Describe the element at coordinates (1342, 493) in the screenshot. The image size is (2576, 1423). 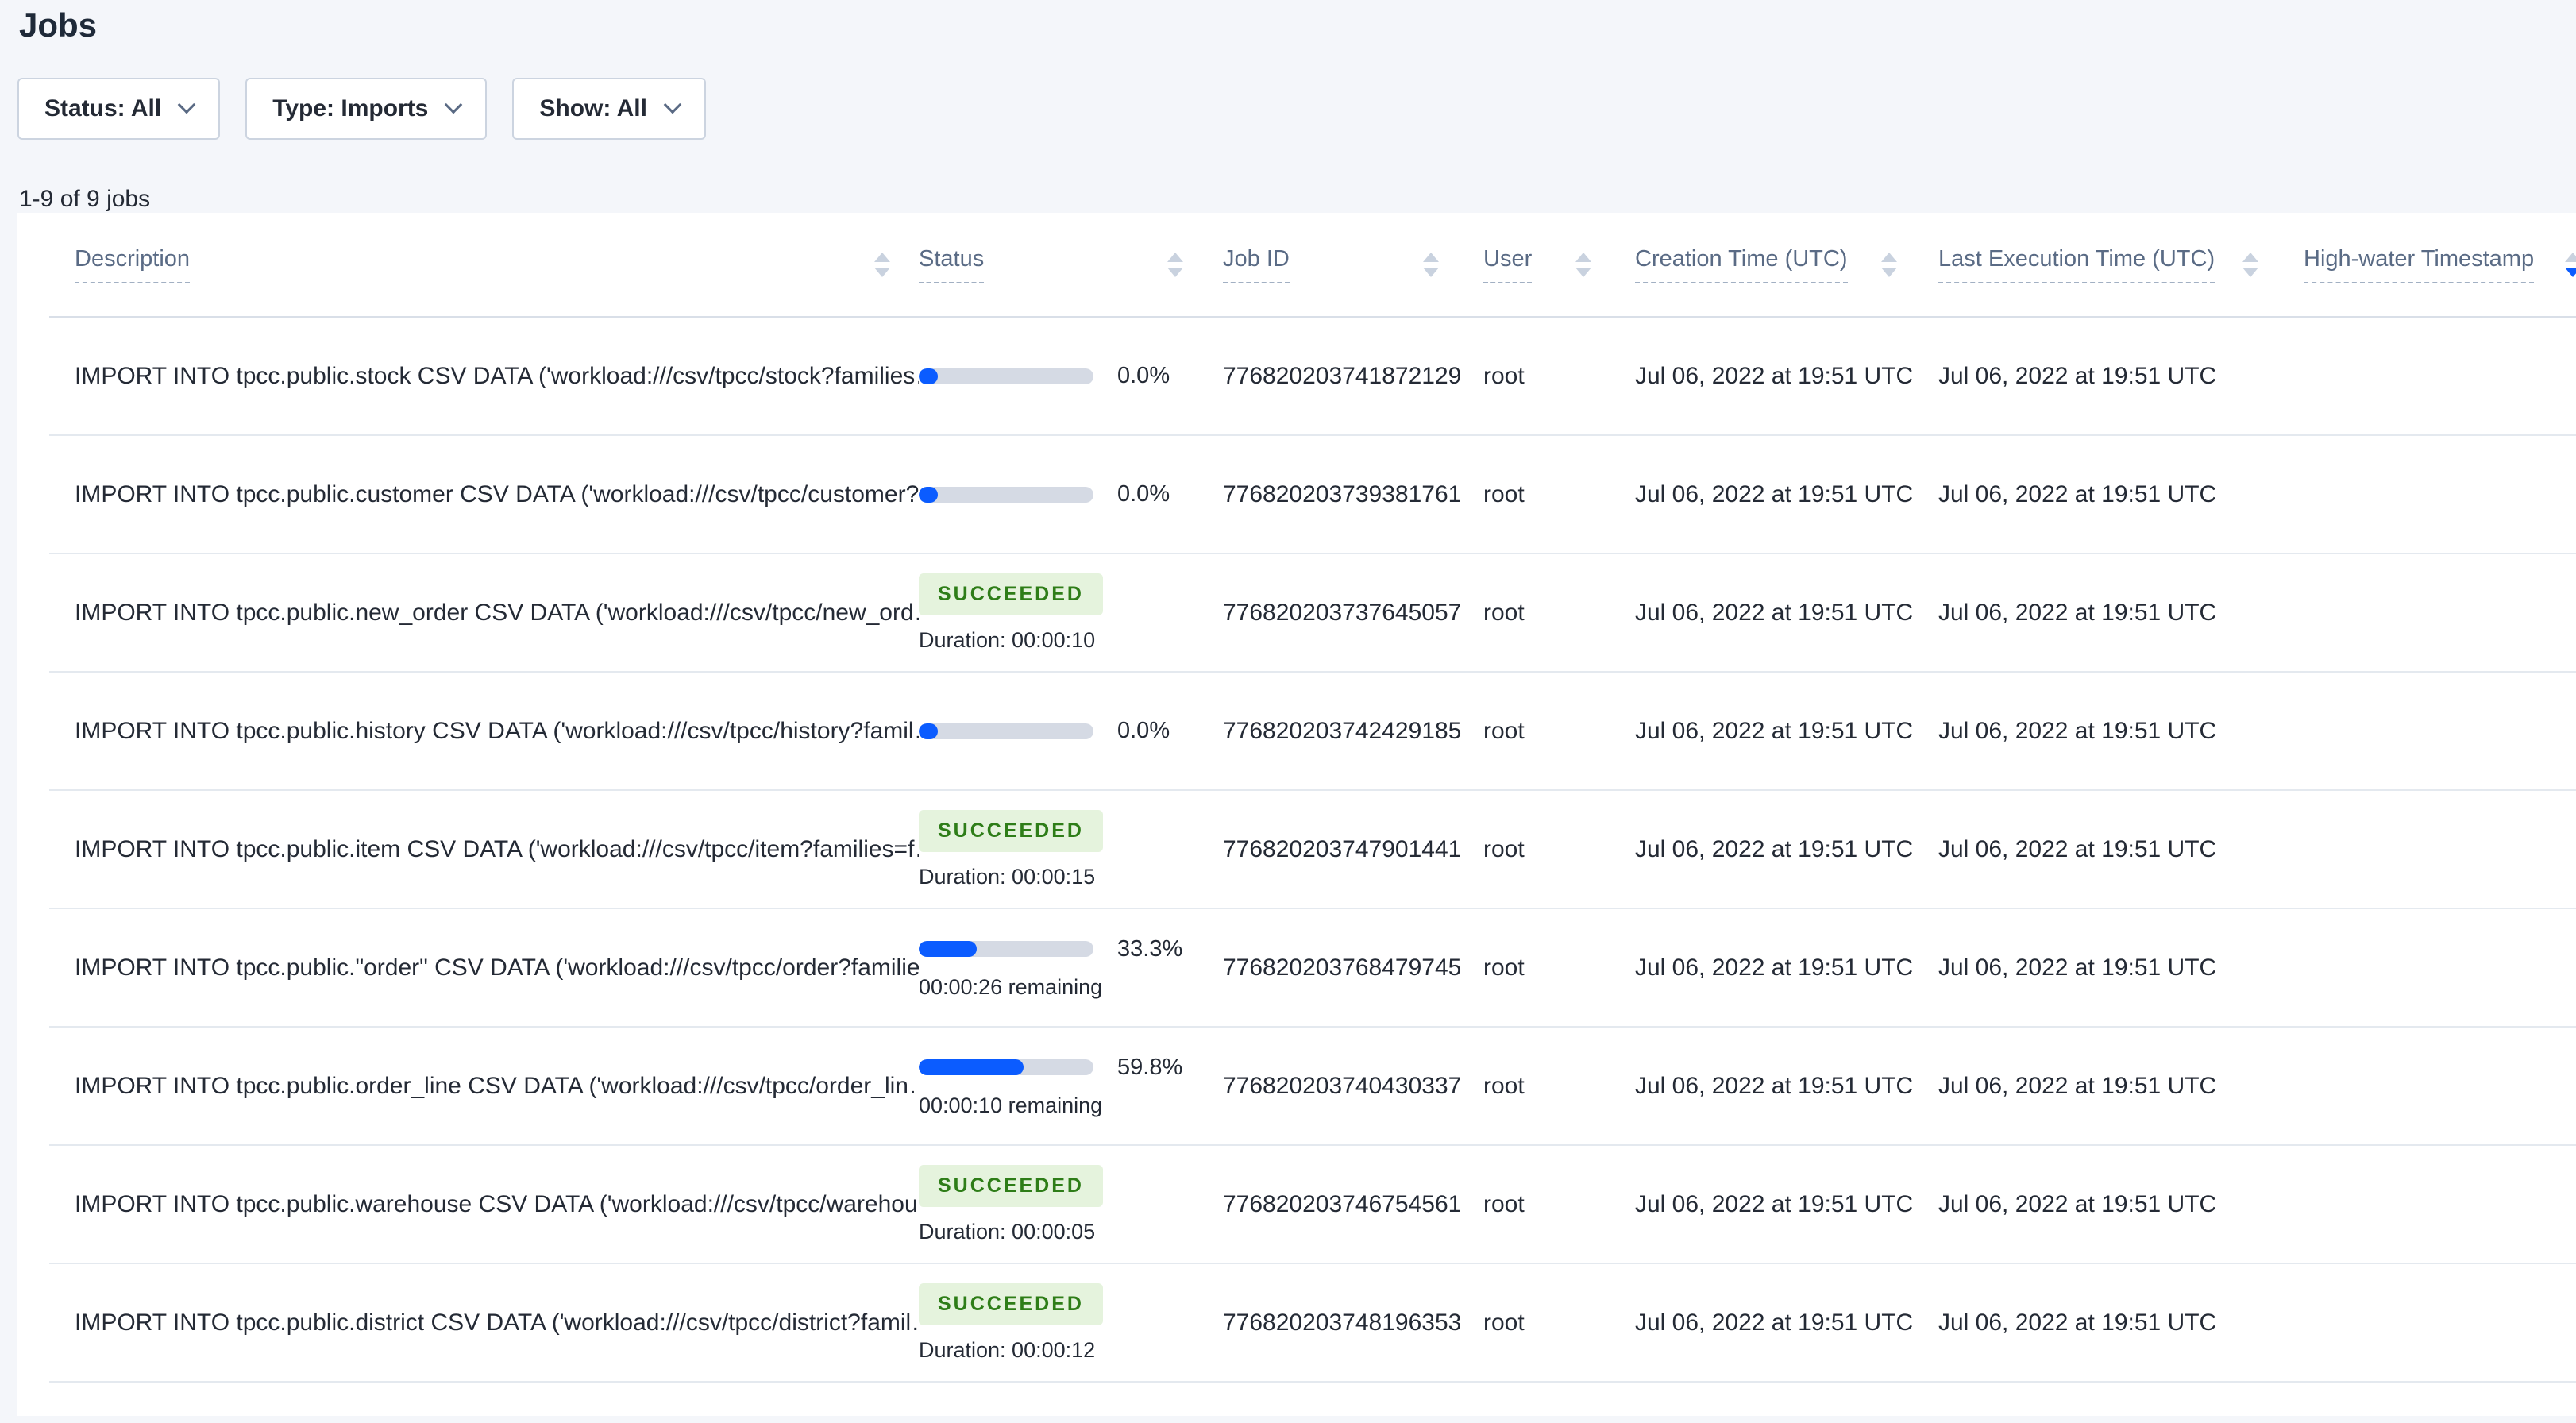
I see `job-id: 776820203739381761` at that location.